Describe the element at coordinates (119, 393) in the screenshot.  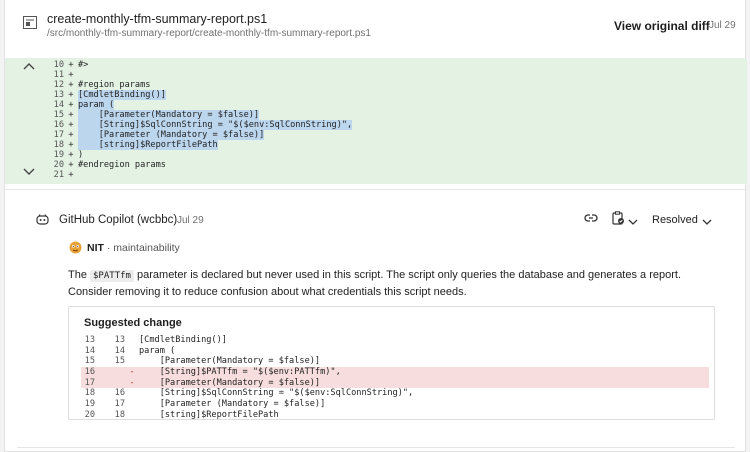
I see `new-line-number: 16` at that location.